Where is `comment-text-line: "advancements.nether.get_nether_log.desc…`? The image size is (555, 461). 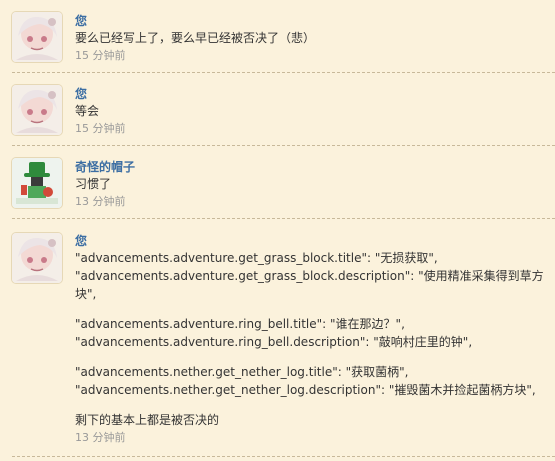
comment-text-line: "advancements.nether.get_nether_log.desc… is located at coordinates (305, 390).